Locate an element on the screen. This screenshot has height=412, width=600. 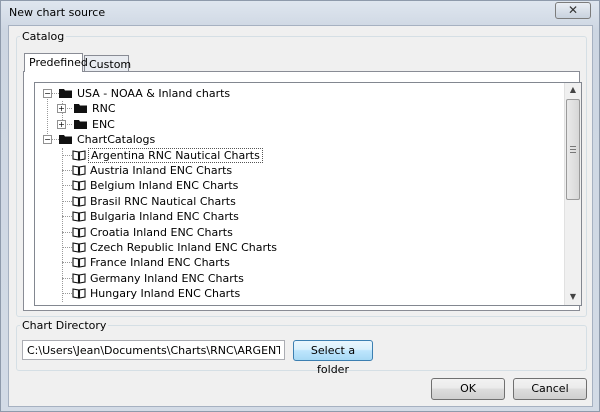
tree-item-label: Austria Inland ENC Charts is located at coordinates (161, 170).